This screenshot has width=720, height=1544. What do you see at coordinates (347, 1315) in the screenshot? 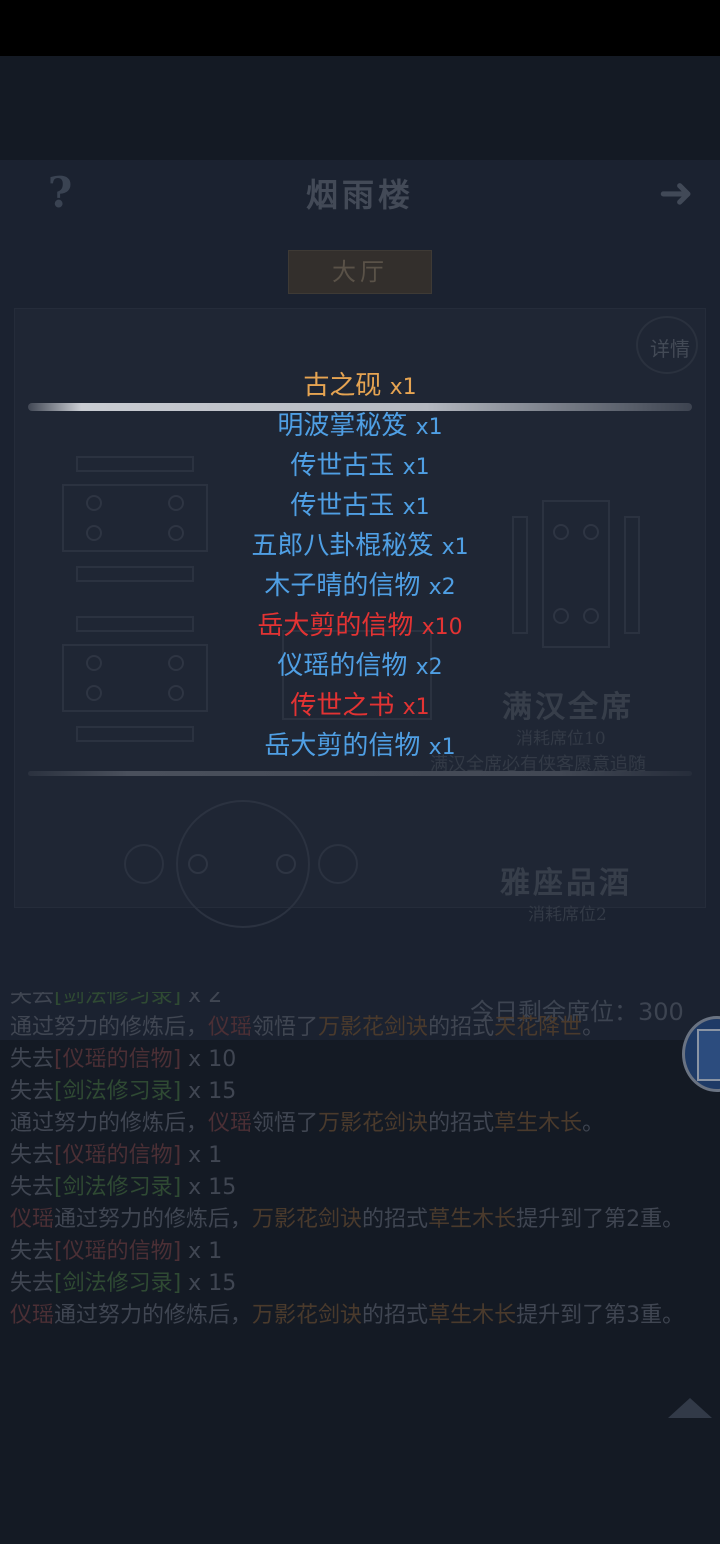
I see `log-line: 仪瑶通过努力的修炼后，万影花剑诀的招式草生木长提升到了第3重。` at bounding box center [347, 1315].